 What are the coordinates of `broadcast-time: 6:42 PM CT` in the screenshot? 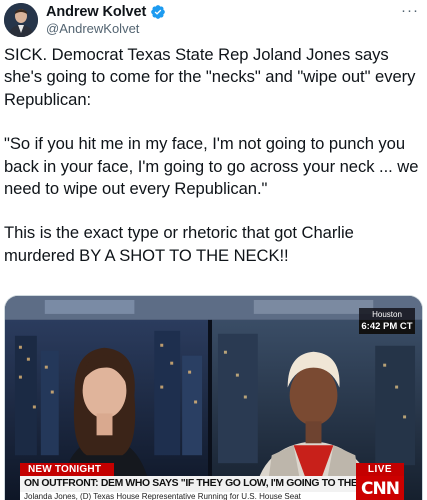 It's located at (387, 327).